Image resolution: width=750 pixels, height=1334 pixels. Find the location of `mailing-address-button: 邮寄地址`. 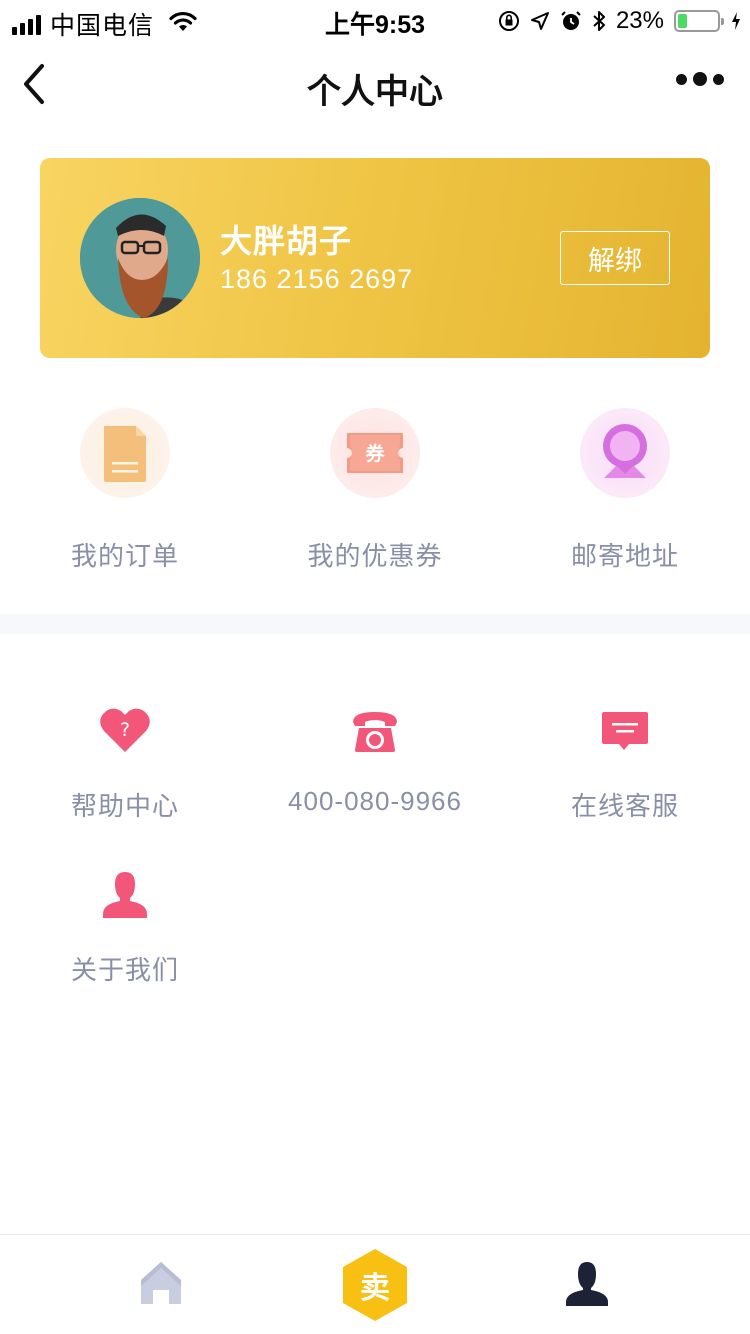

mailing-address-button: 邮寄地址 is located at coordinates (625, 493).